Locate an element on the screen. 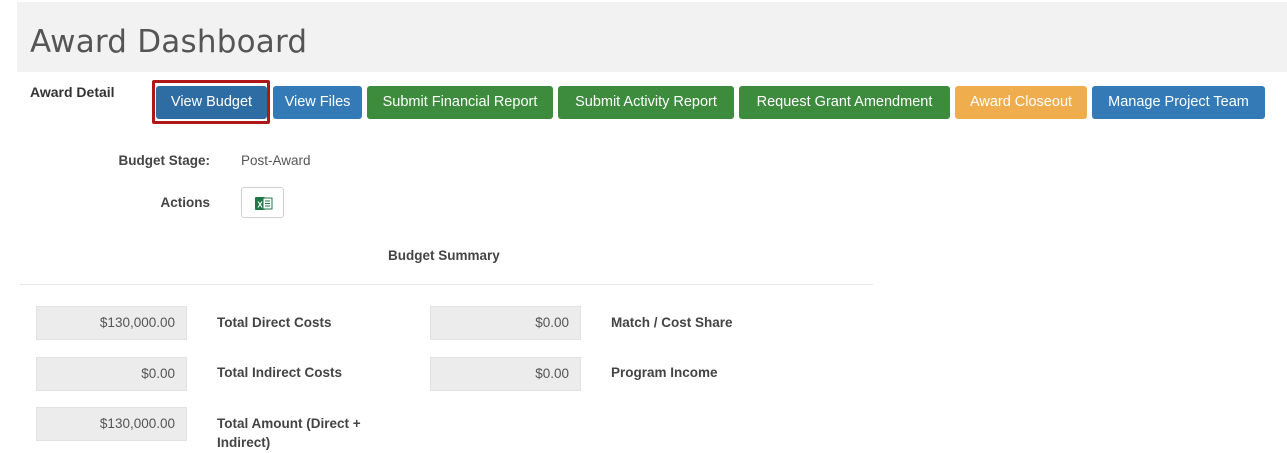  tab-award-detail: Award Detail is located at coordinates (72, 92).